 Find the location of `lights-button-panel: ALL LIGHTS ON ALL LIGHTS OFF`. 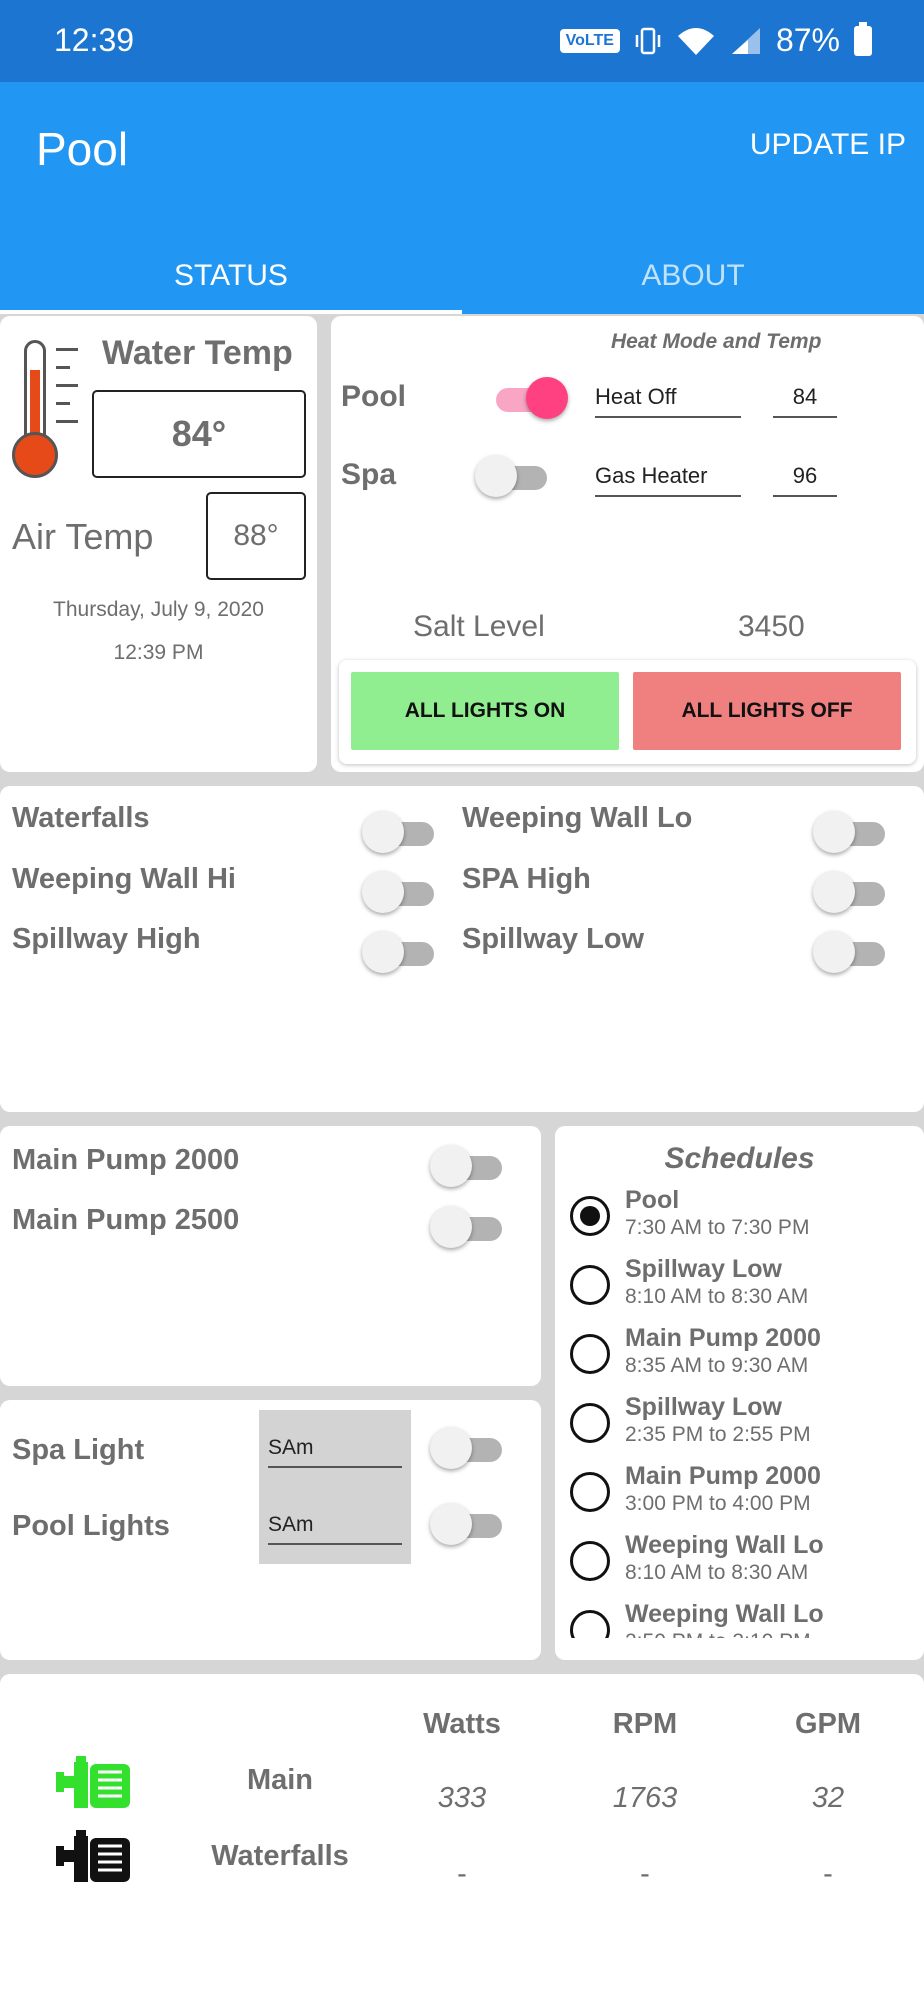

lights-button-panel: ALL LIGHTS ON ALL LIGHTS OFF is located at coordinates (627, 712).